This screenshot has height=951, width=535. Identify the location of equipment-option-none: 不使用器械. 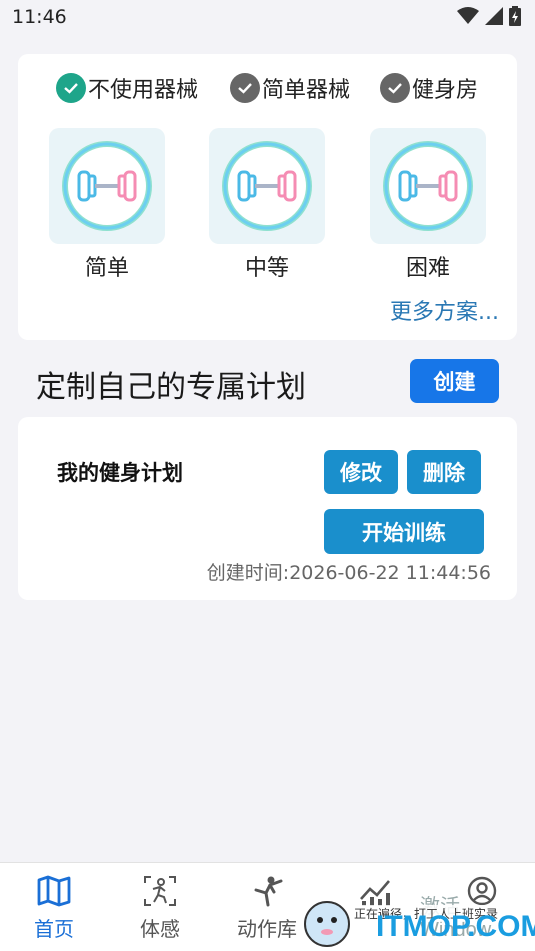
(127, 88).